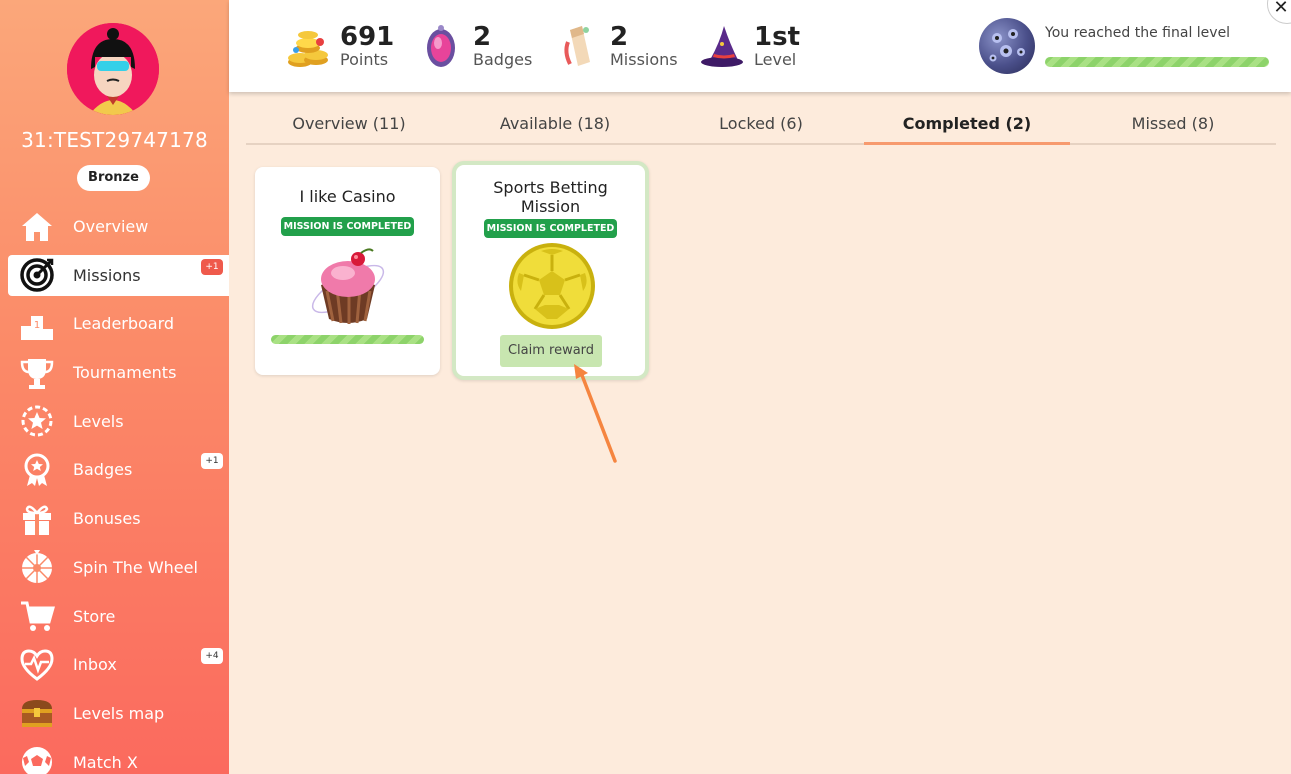  I want to click on sidebar-item-label: Store, so click(94, 616).